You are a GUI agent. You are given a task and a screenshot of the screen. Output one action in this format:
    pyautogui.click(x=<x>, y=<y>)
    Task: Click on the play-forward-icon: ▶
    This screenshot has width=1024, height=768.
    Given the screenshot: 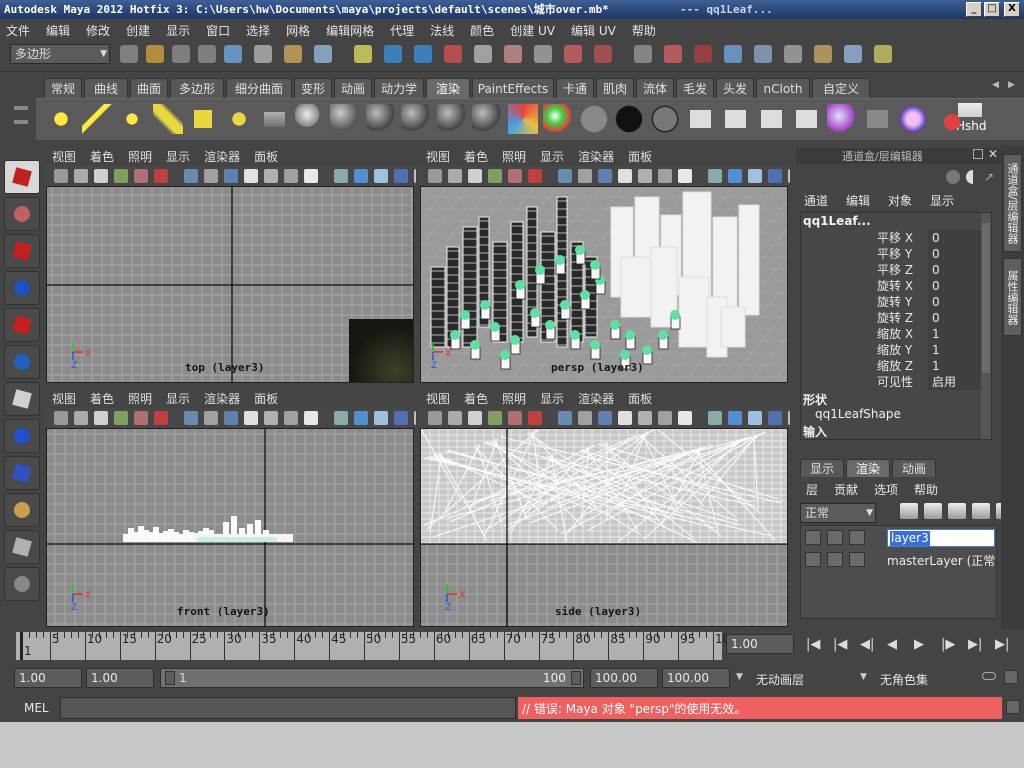 What is the action you would take?
    pyautogui.click(x=919, y=644)
    